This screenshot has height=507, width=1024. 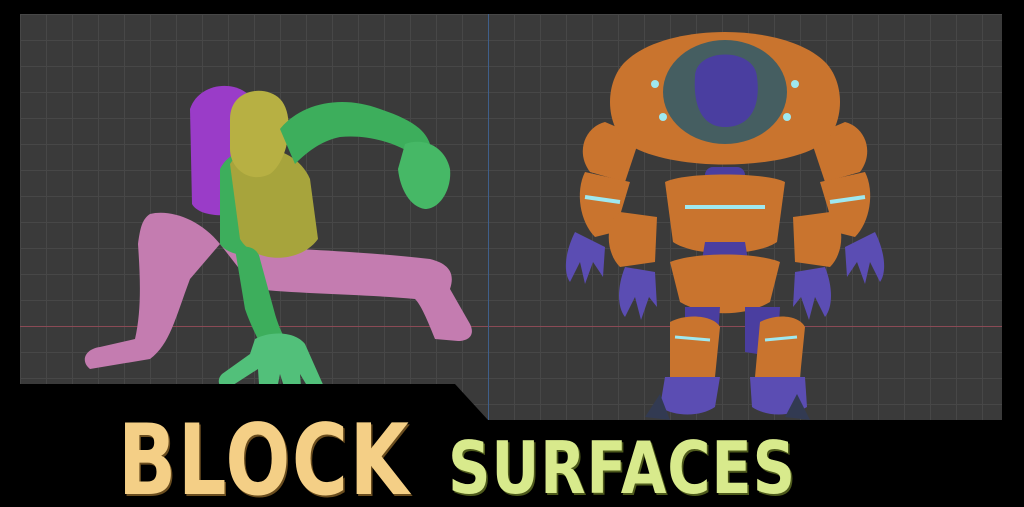 What do you see at coordinates (622, 466) in the screenshot?
I see `title-word-surfaces: SURFACES` at bounding box center [622, 466].